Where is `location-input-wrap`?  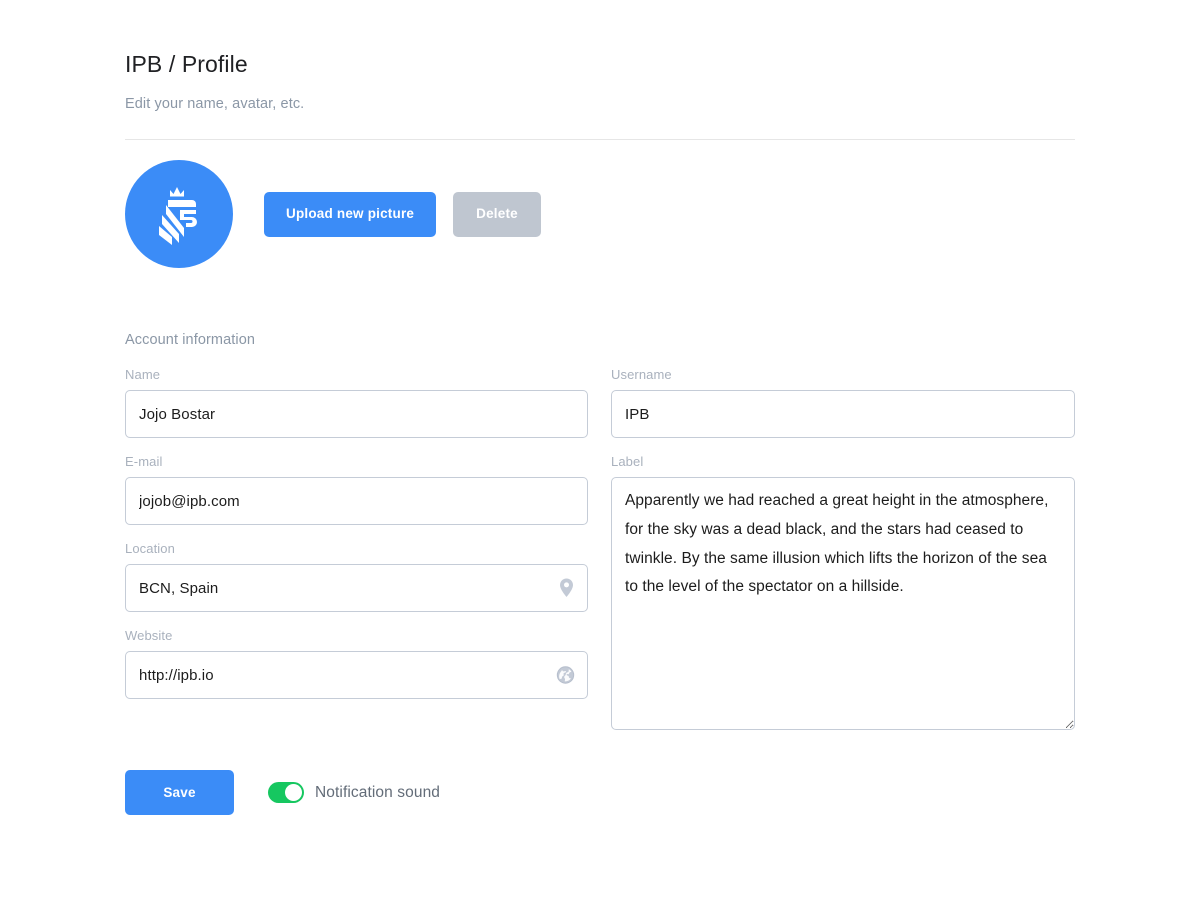
location-input-wrap is located at coordinates (356, 588).